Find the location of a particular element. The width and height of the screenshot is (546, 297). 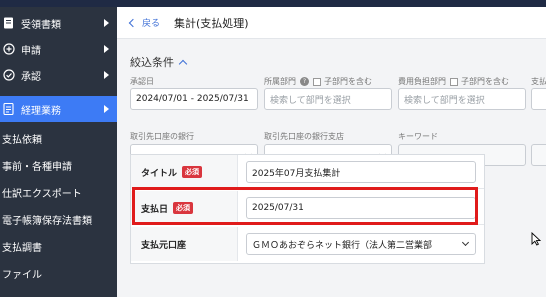

check-circle-icon is located at coordinates (8, 75).